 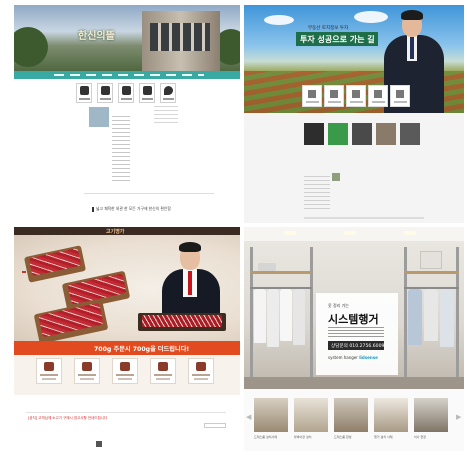 What do you see at coordinates (303, 437) in the screenshot?
I see `gallery-caption: 붙박이장 설치` at bounding box center [303, 437].